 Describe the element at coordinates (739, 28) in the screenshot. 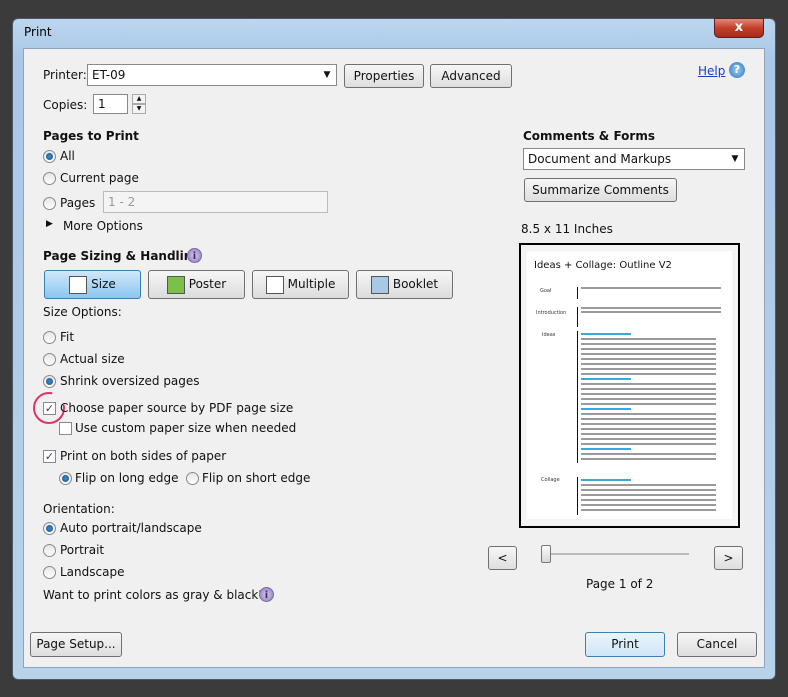

I see `close-button: x` at that location.